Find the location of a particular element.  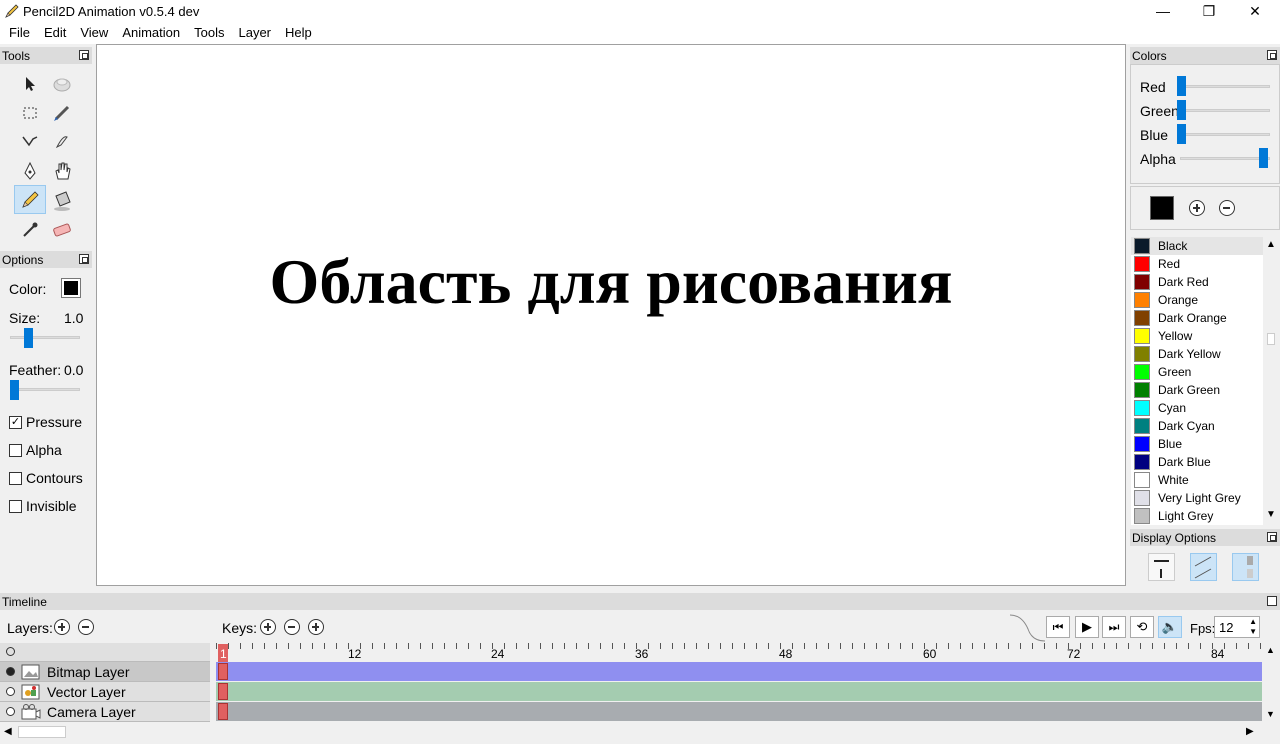

spin-arrows-icon: ▲ ▼ is located at coordinates (1253, 627).